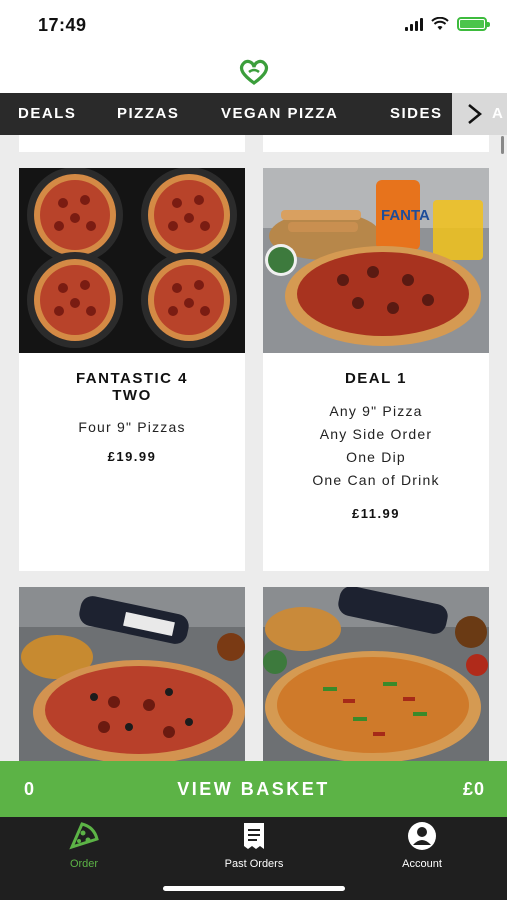  I want to click on product-desc-line: Any Side Order, so click(376, 434).